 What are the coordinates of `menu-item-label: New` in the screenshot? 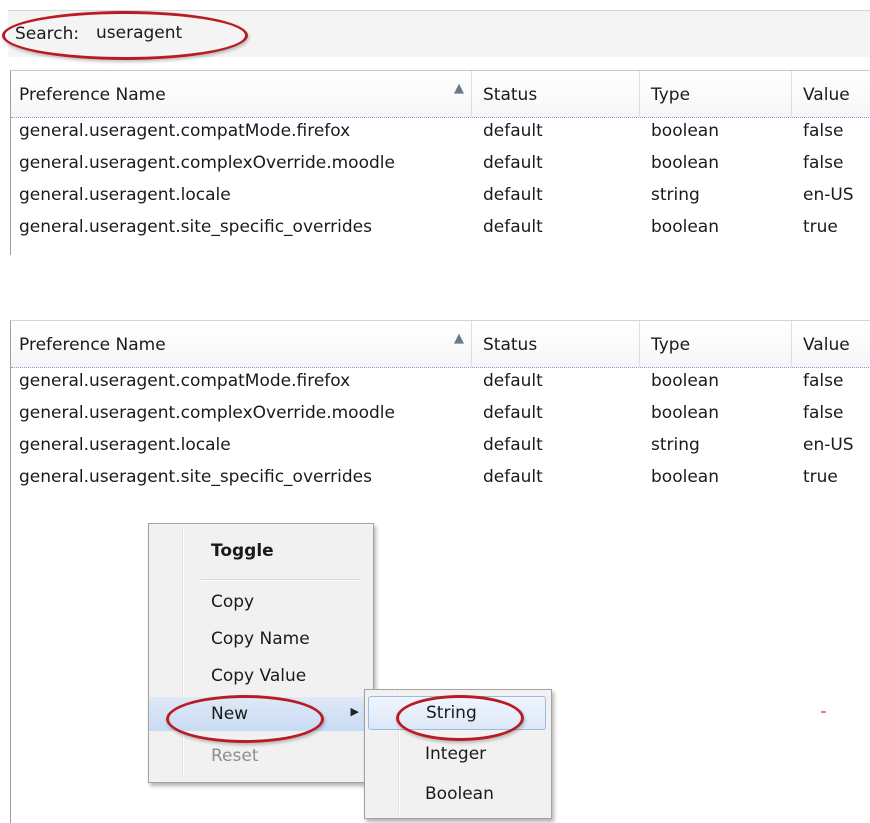 It's located at (230, 714).